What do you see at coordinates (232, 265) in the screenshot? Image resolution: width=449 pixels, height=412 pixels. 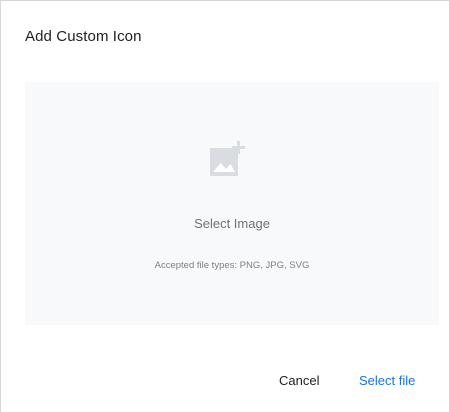 I see `accepted-file-types-label: Accepted file types: PNG, JPG, SVG` at bounding box center [232, 265].